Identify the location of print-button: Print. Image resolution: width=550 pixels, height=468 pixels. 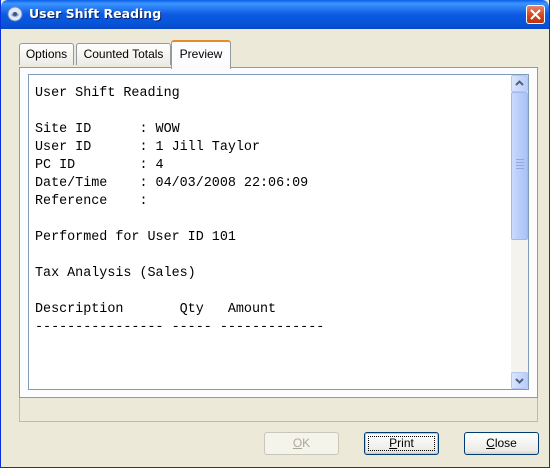
(401, 443).